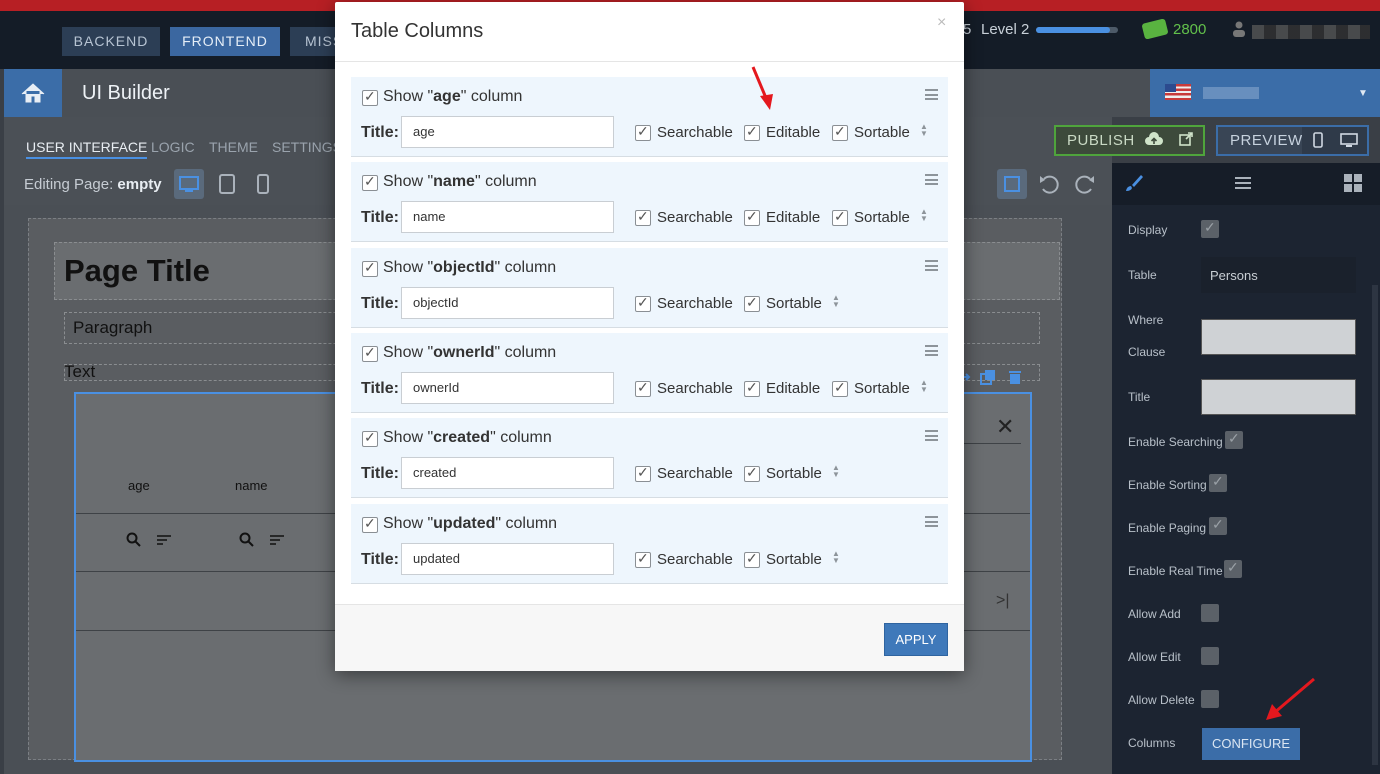 The image size is (1380, 774). Describe the element at coordinates (1186, 139) in the screenshot. I see `external-link-icon` at that location.